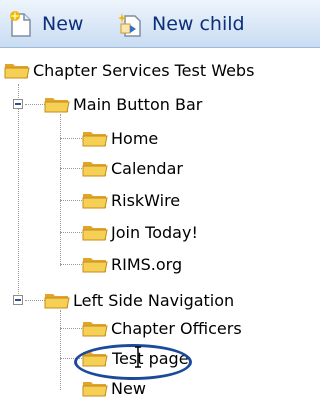 This screenshot has height=399, width=320. I want to click on new-button: New, so click(45, 24).